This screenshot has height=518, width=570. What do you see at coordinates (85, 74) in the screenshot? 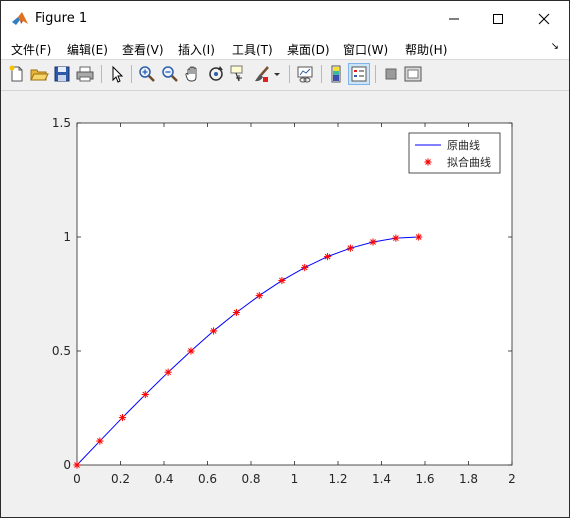
I see `print-icon` at bounding box center [85, 74].